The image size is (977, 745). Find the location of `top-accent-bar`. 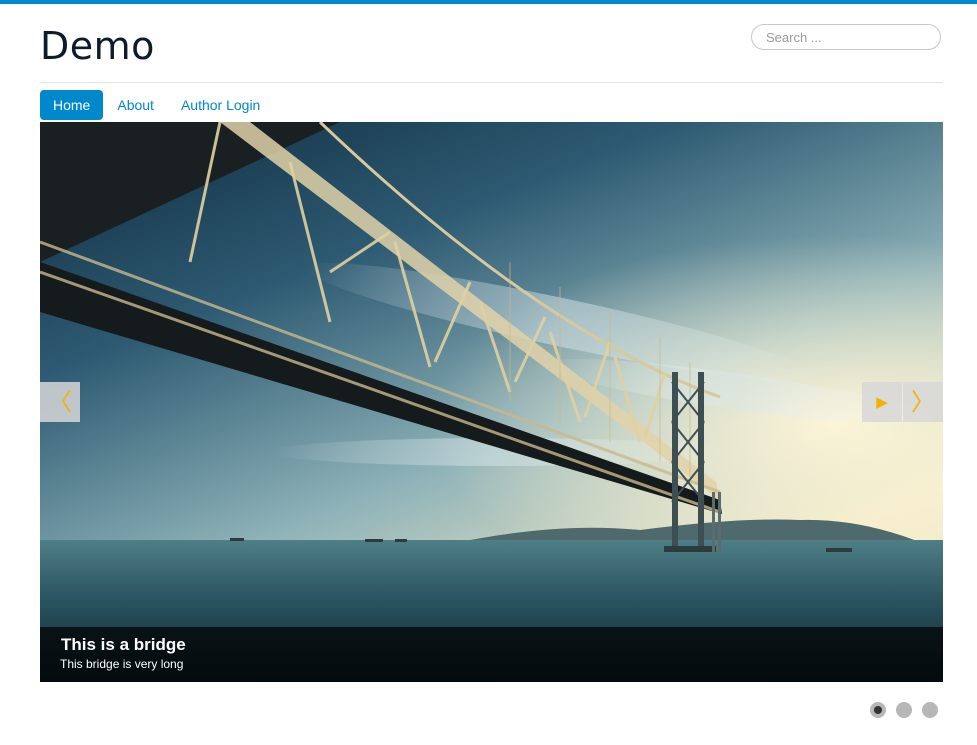

top-accent-bar is located at coordinates (488, 2).